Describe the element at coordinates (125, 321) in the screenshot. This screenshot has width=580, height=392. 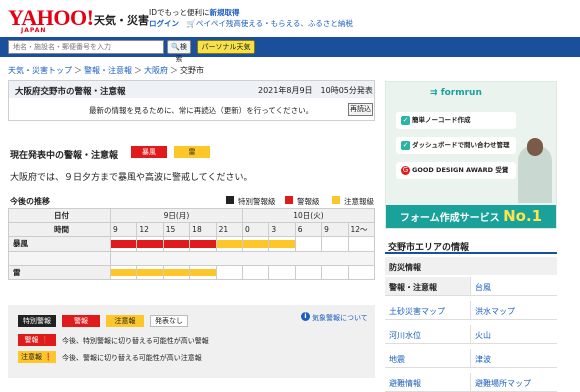
I see `pill-advisory: 注意報` at that location.